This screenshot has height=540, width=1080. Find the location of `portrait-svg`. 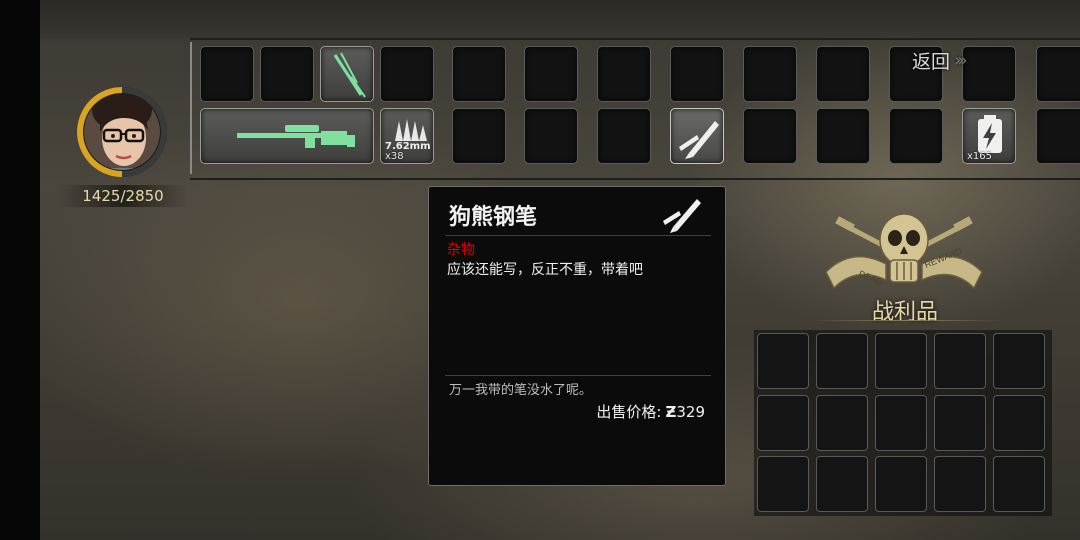

portrait-svg is located at coordinates (122, 132).